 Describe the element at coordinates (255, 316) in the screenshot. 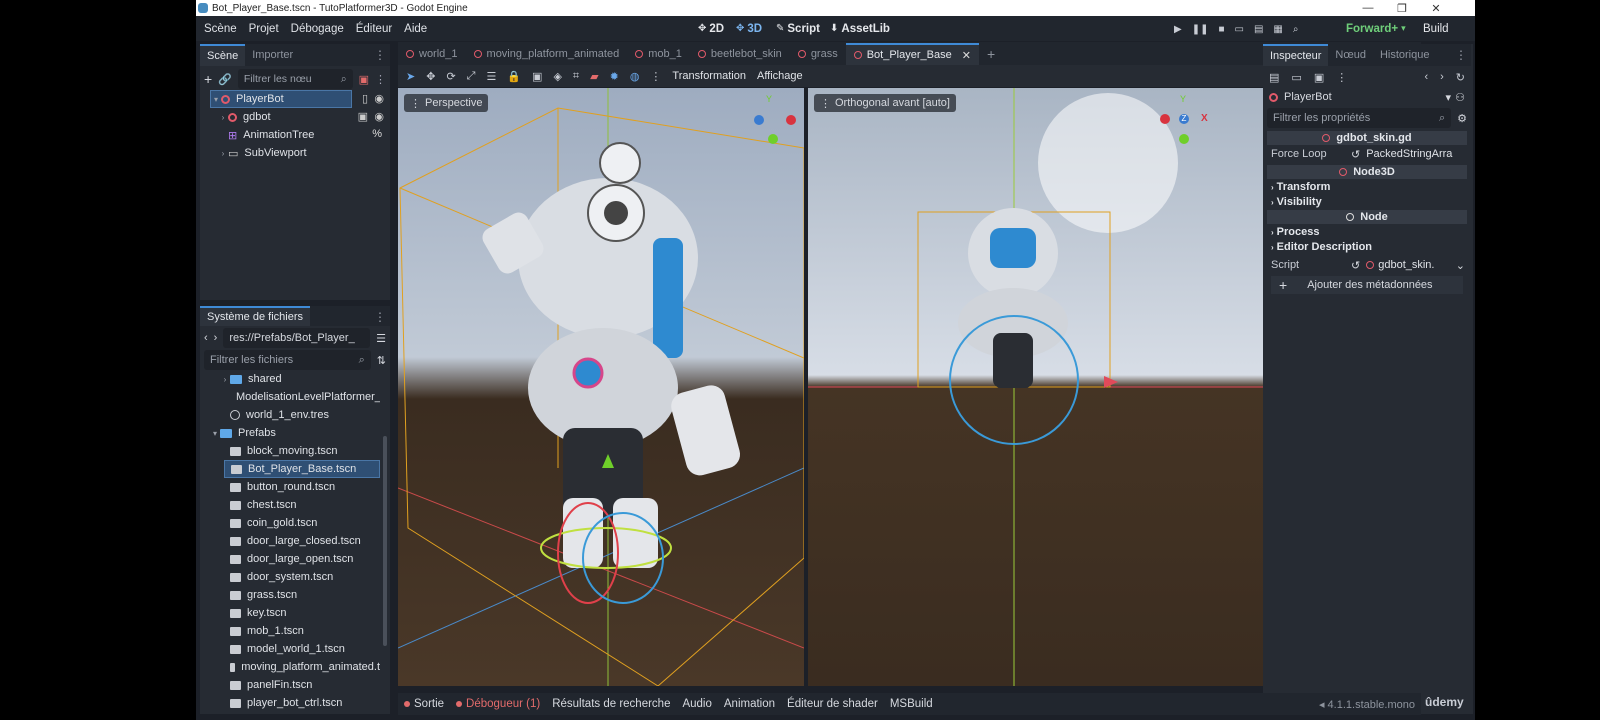

I see `tab-filesystem: Système de fichiers` at that location.